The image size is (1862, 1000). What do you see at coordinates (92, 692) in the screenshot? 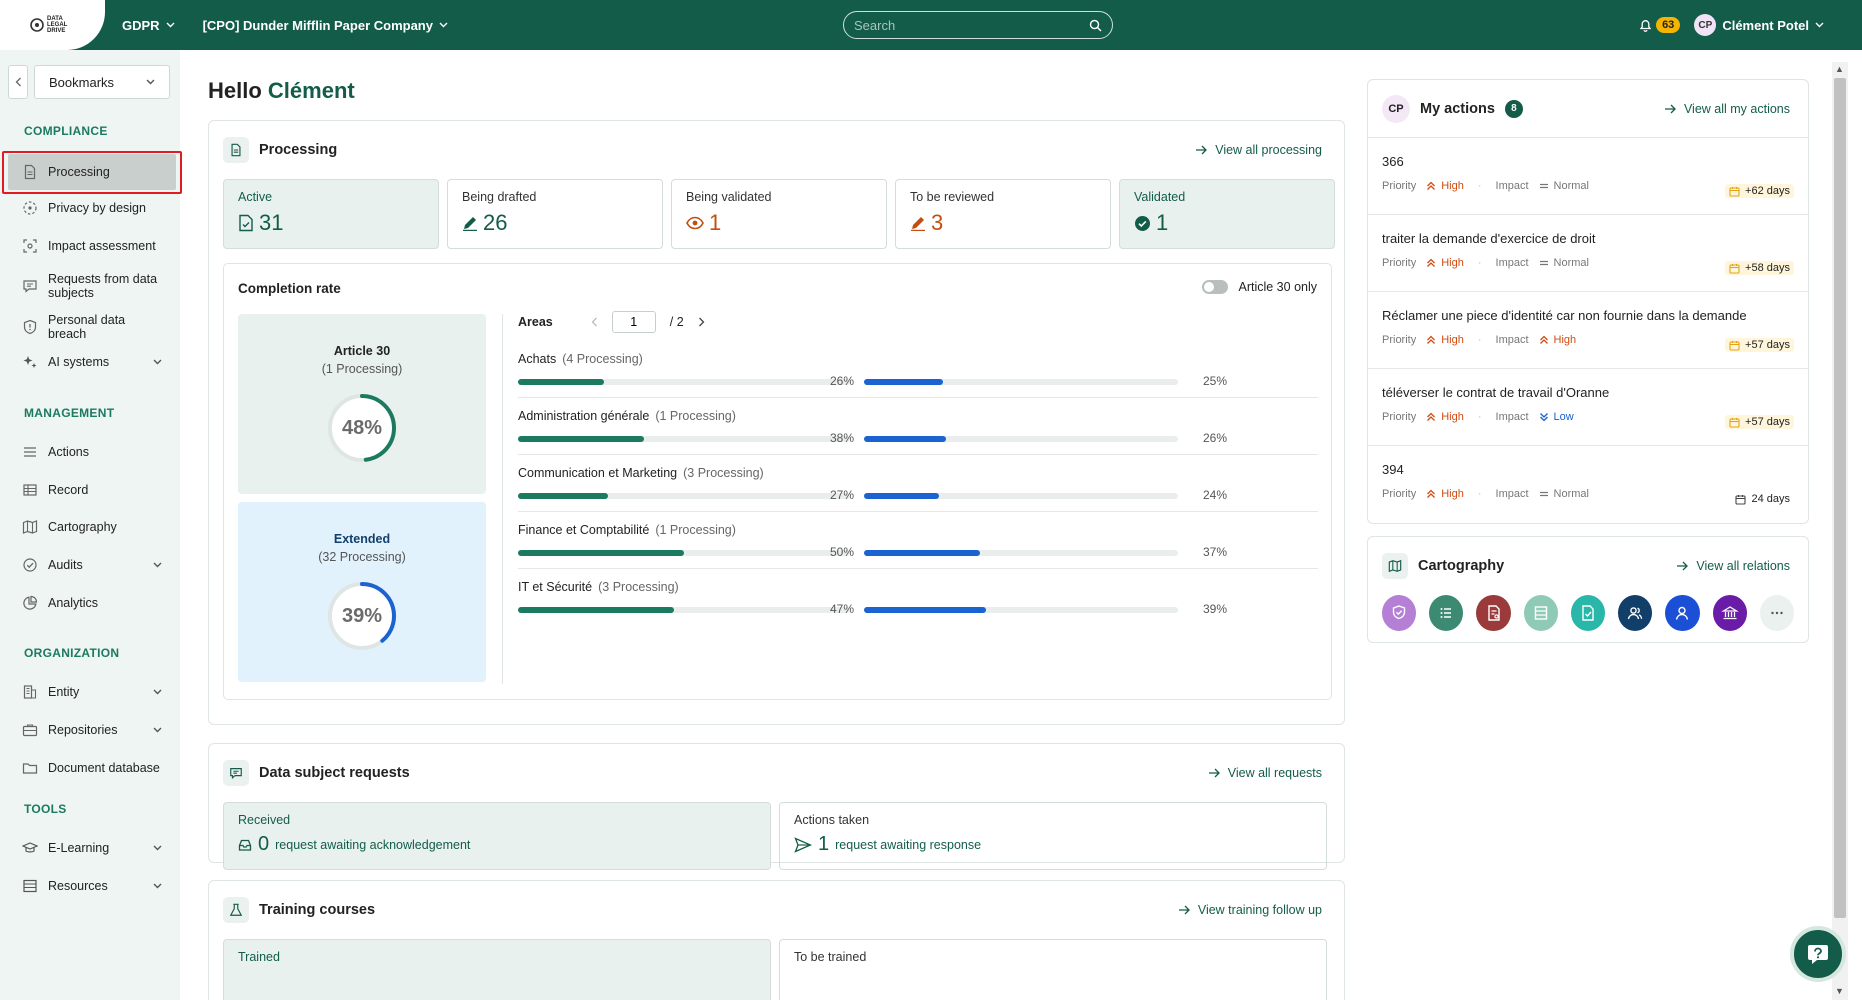
I see `sidebar-item-entity: Entity` at bounding box center [92, 692].